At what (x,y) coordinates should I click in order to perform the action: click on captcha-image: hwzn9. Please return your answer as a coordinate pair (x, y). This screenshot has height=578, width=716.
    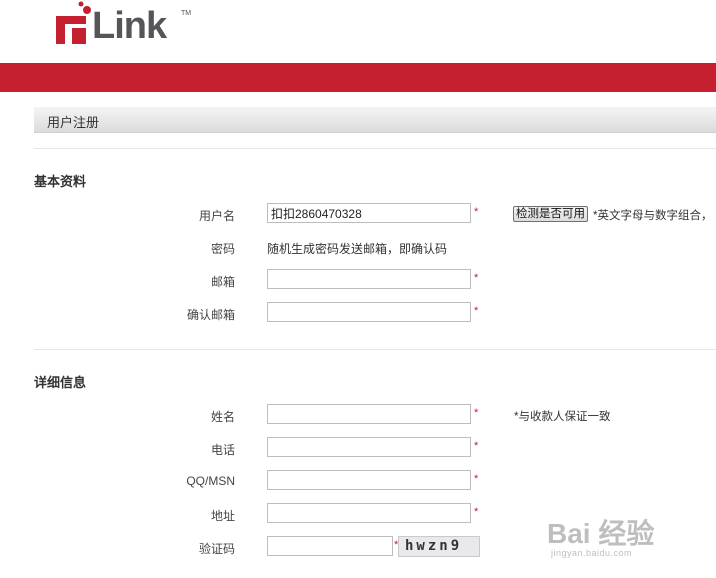
    Looking at the image, I should click on (439, 546).